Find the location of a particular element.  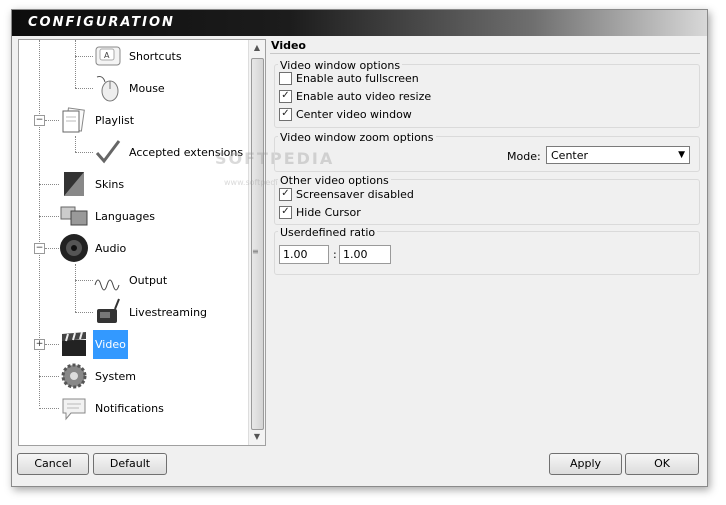

checkbox-icon is located at coordinates (285, 78).